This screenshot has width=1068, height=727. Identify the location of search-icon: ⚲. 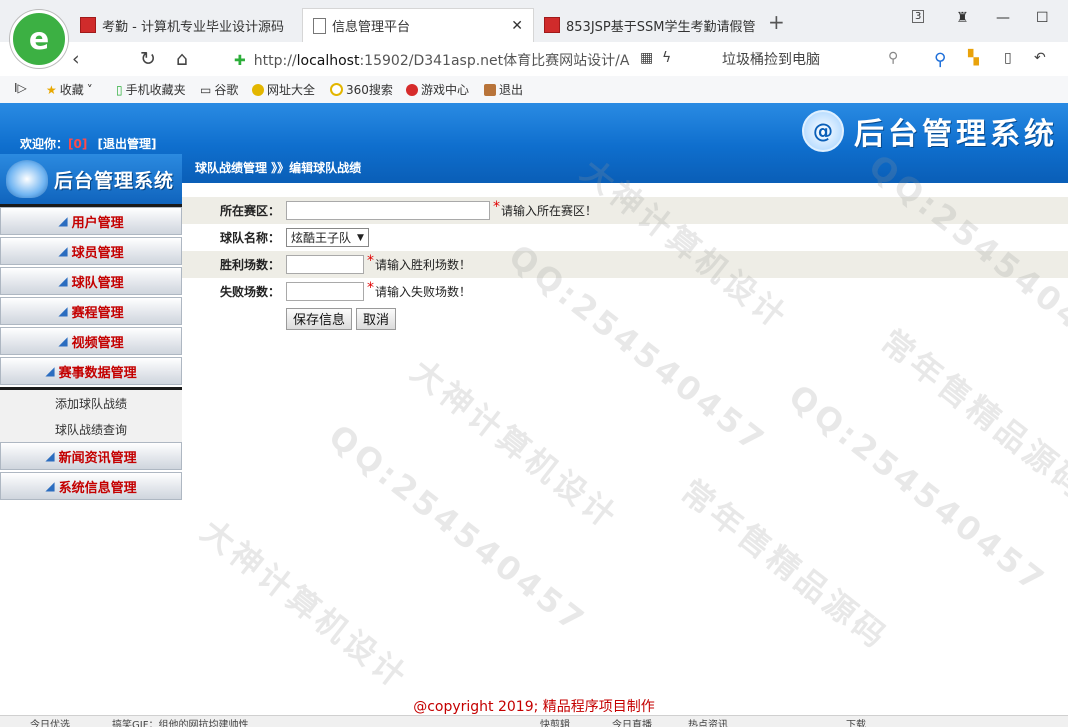
(893, 58).